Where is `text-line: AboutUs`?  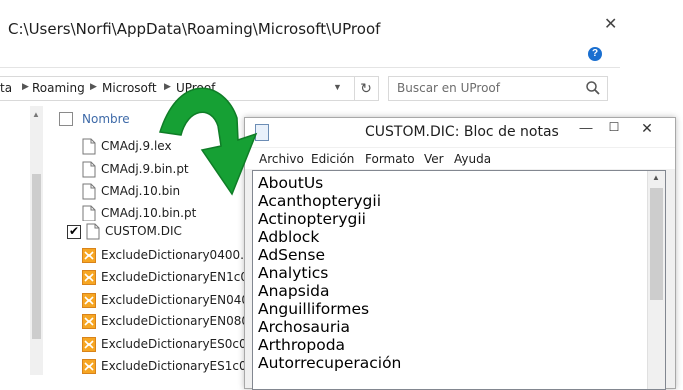
text-line: AboutUs is located at coordinates (291, 183).